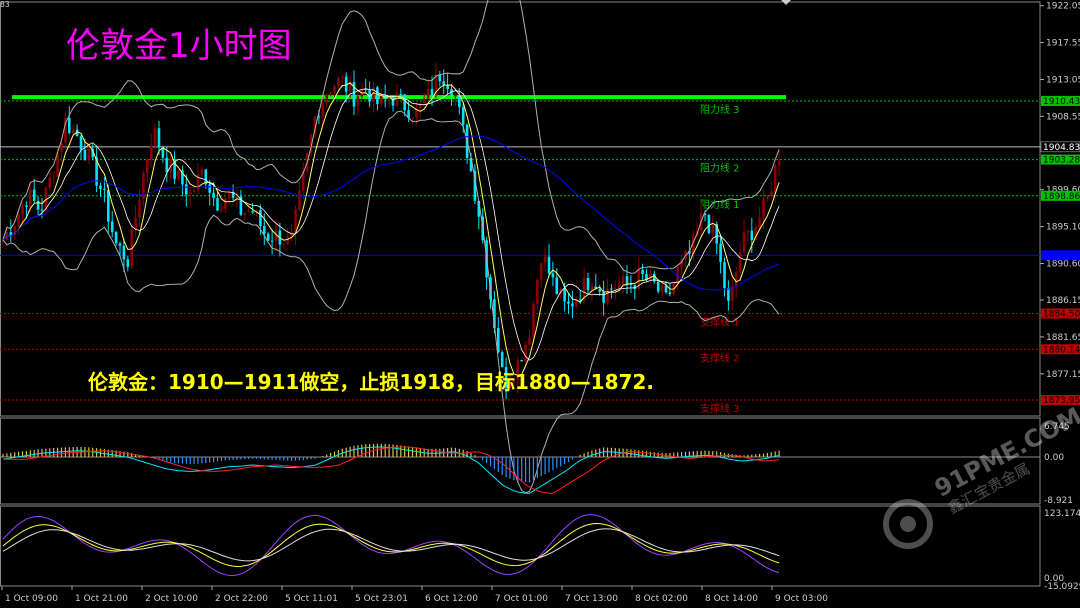 Image resolution: width=1080 pixels, height=608 pixels. Describe the element at coordinates (1063, 338) in the screenshot. I see `price-tick-label: 1881.65` at that location.